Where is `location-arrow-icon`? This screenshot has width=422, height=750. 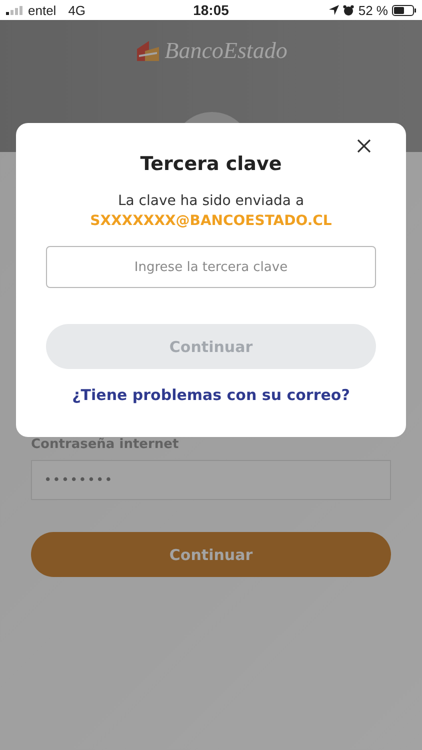 location-arrow-icon is located at coordinates (334, 10).